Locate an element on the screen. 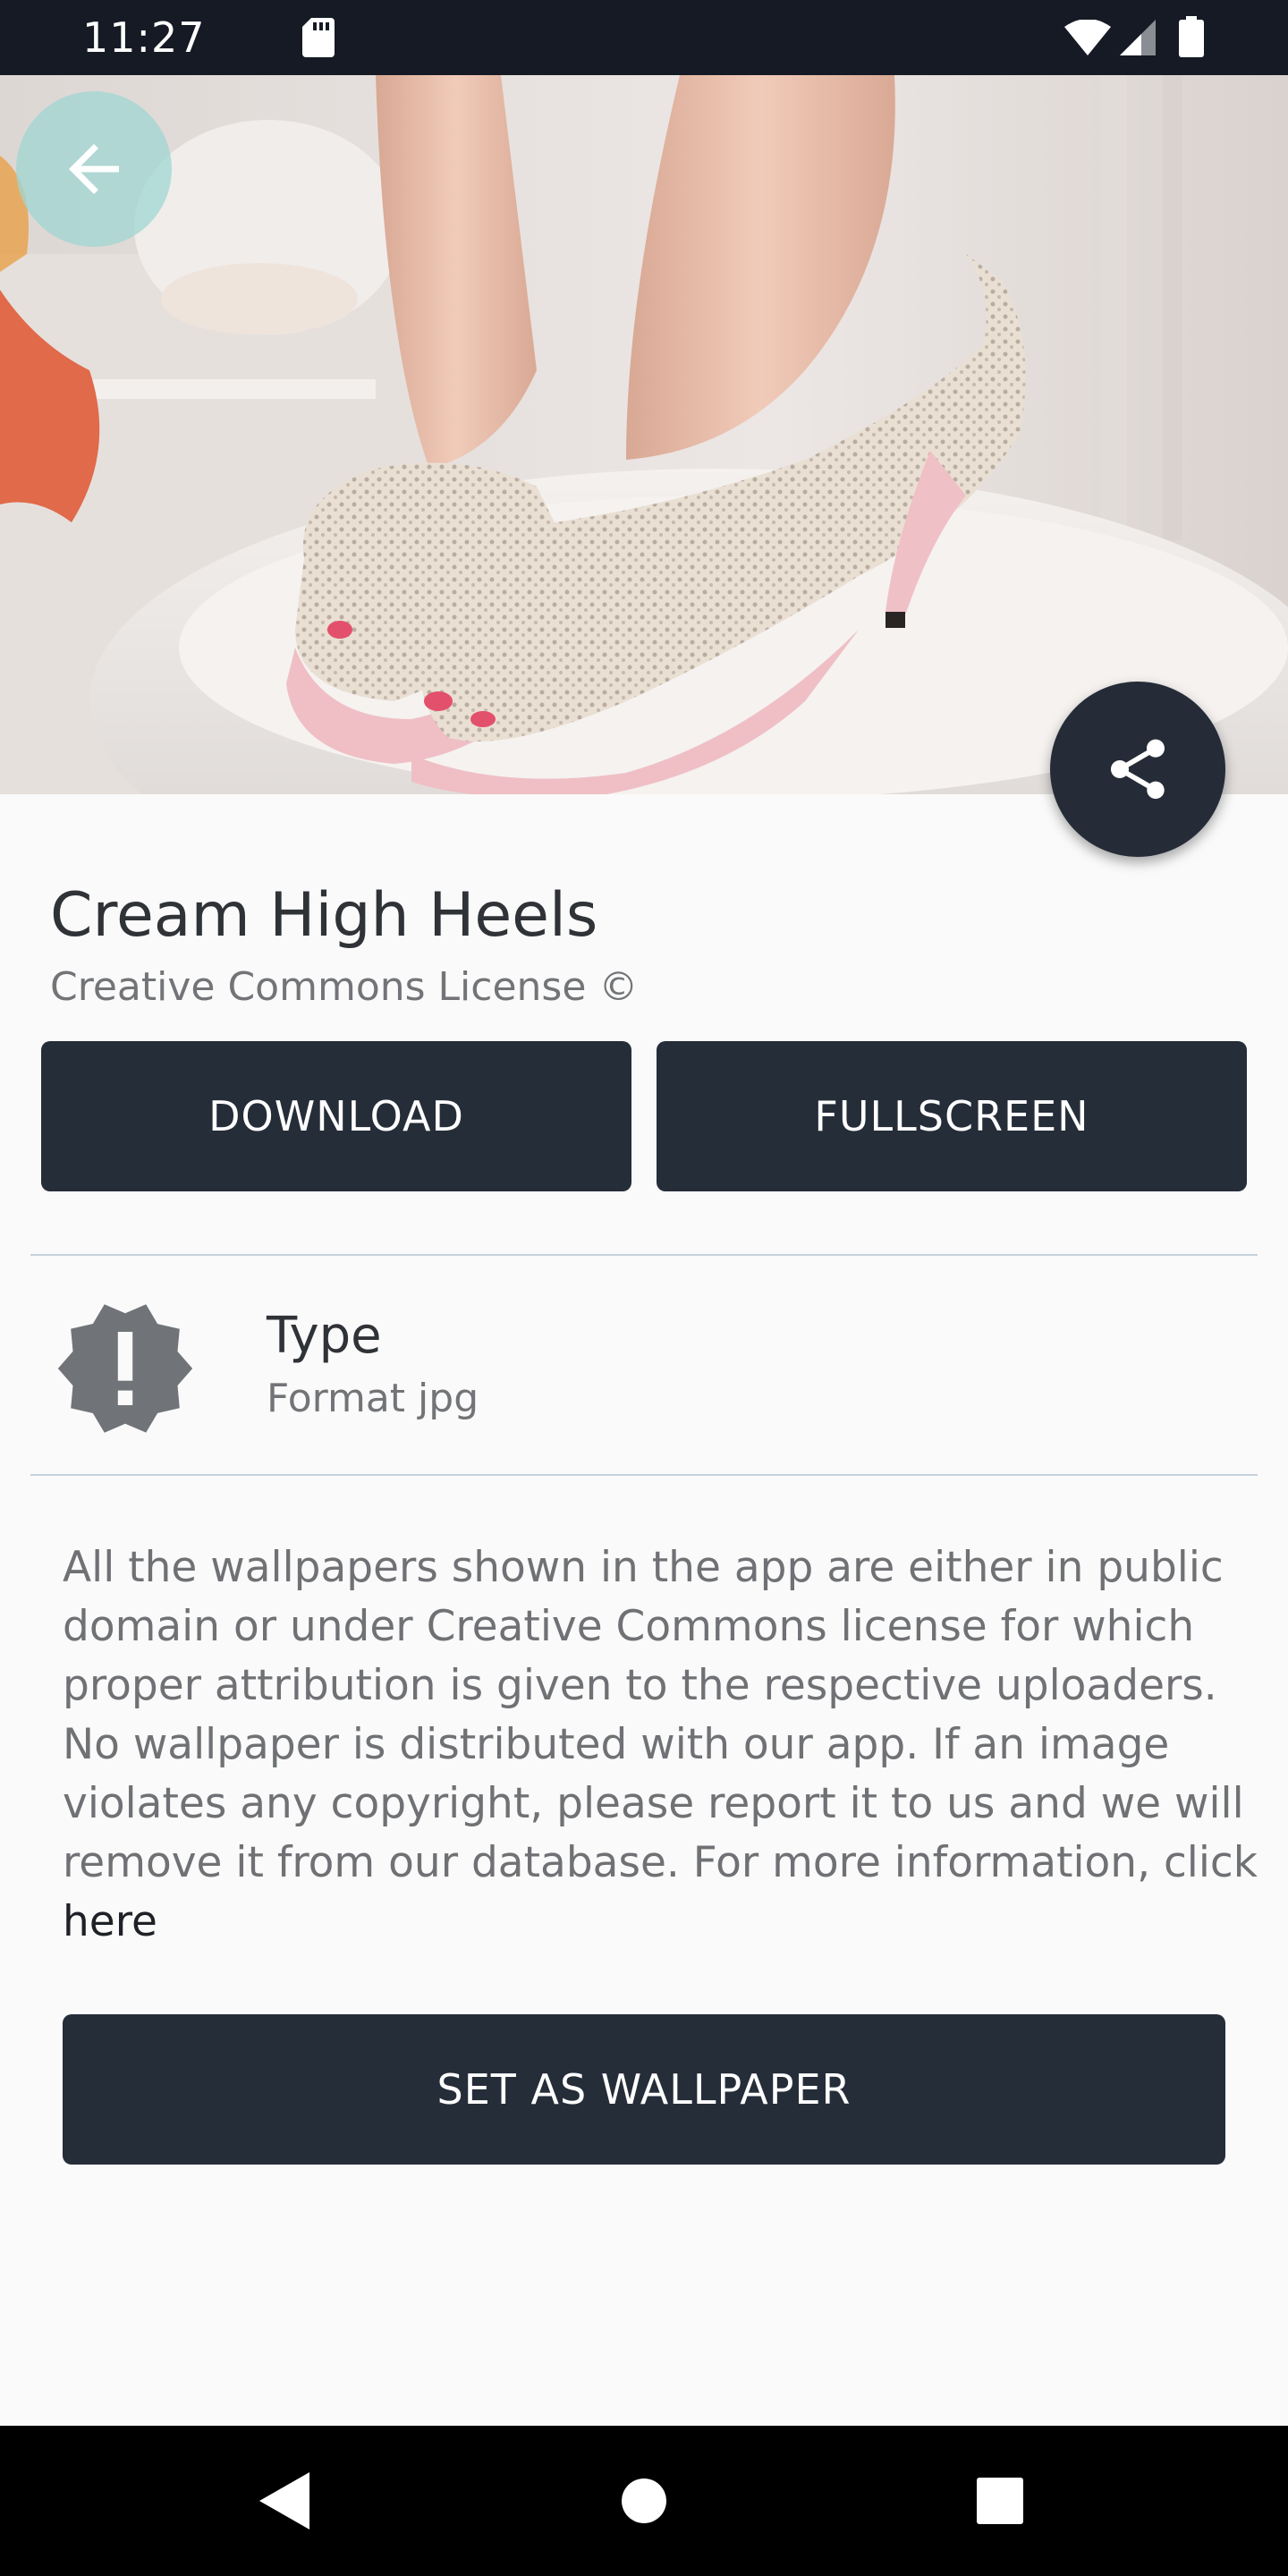  arrow-left-icon is located at coordinates (94, 169).